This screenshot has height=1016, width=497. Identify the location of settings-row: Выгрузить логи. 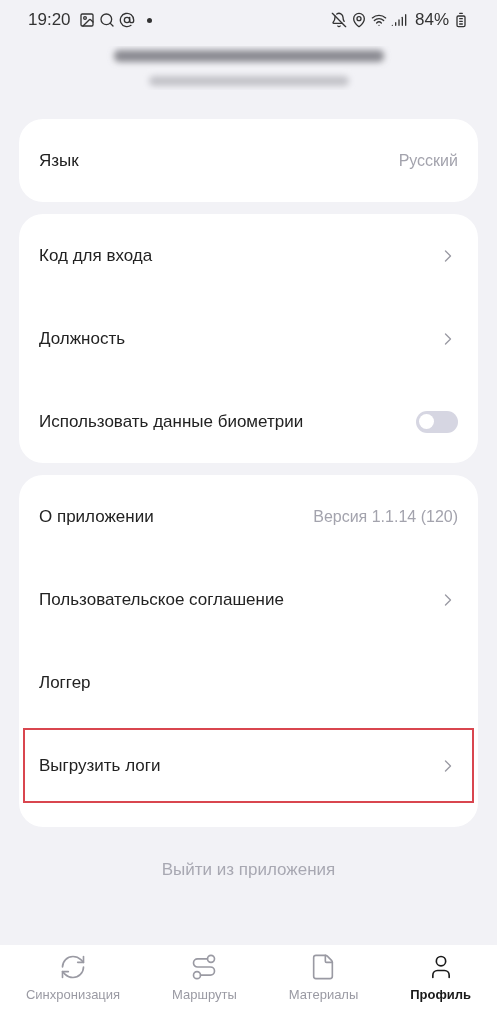
(248, 765).